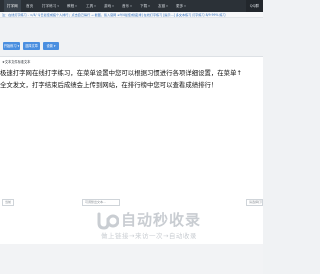 Image resolution: width=320 pixels, height=274 pixels. I want to click on watermark: 自动秒收录 做上链接→来访一次→自动收录, so click(175, 226).